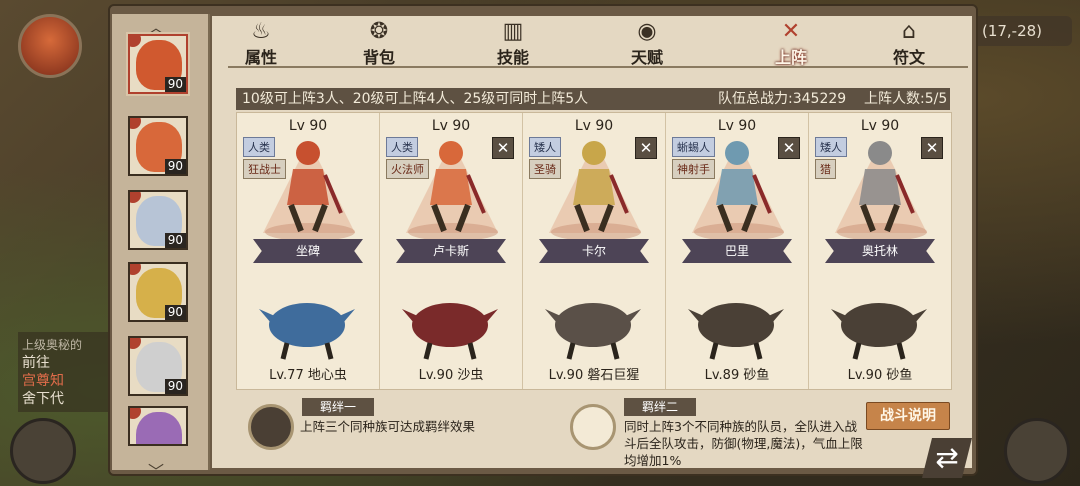  Describe the element at coordinates (598, 67) in the screenshot. I see `tab-divider` at that location.